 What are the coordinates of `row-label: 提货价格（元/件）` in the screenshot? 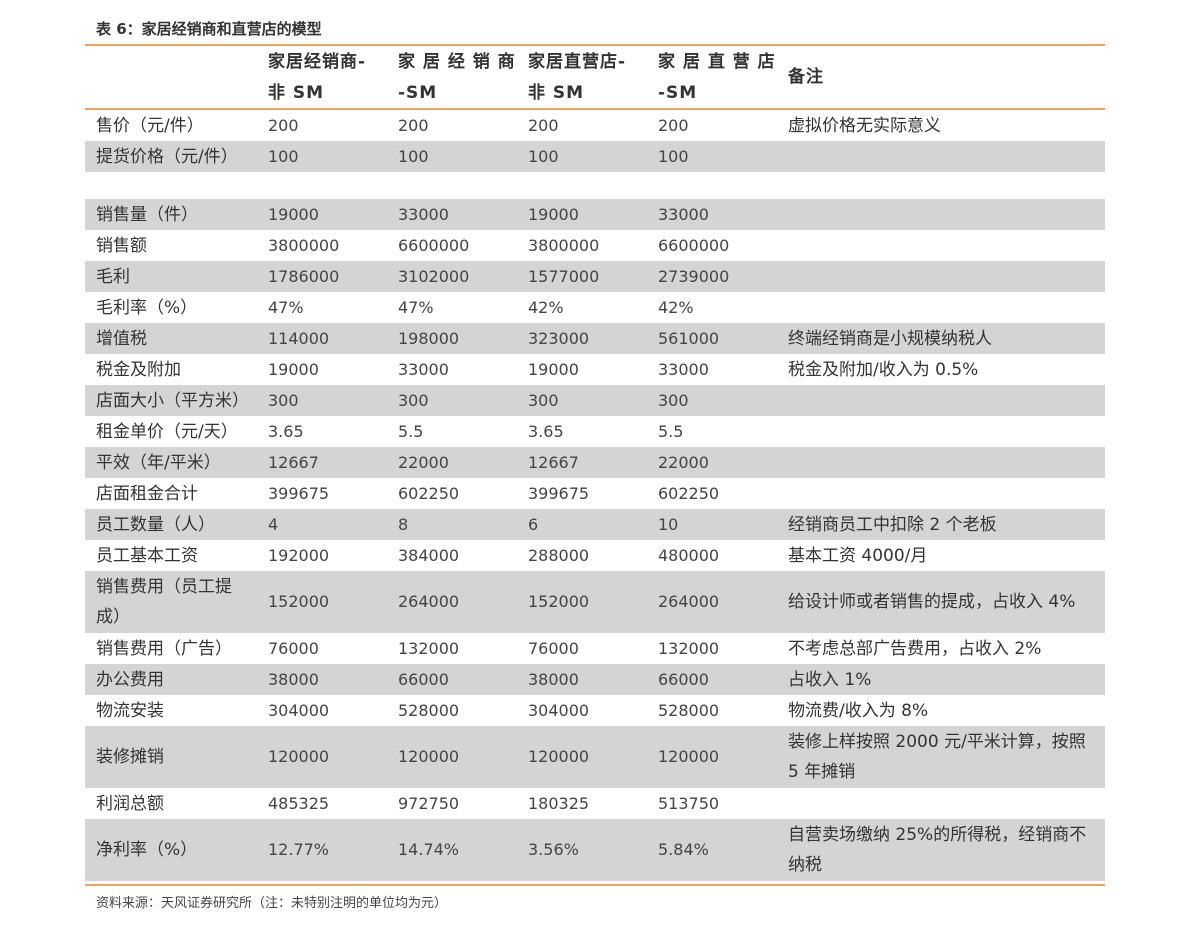 It's located at (167, 156).